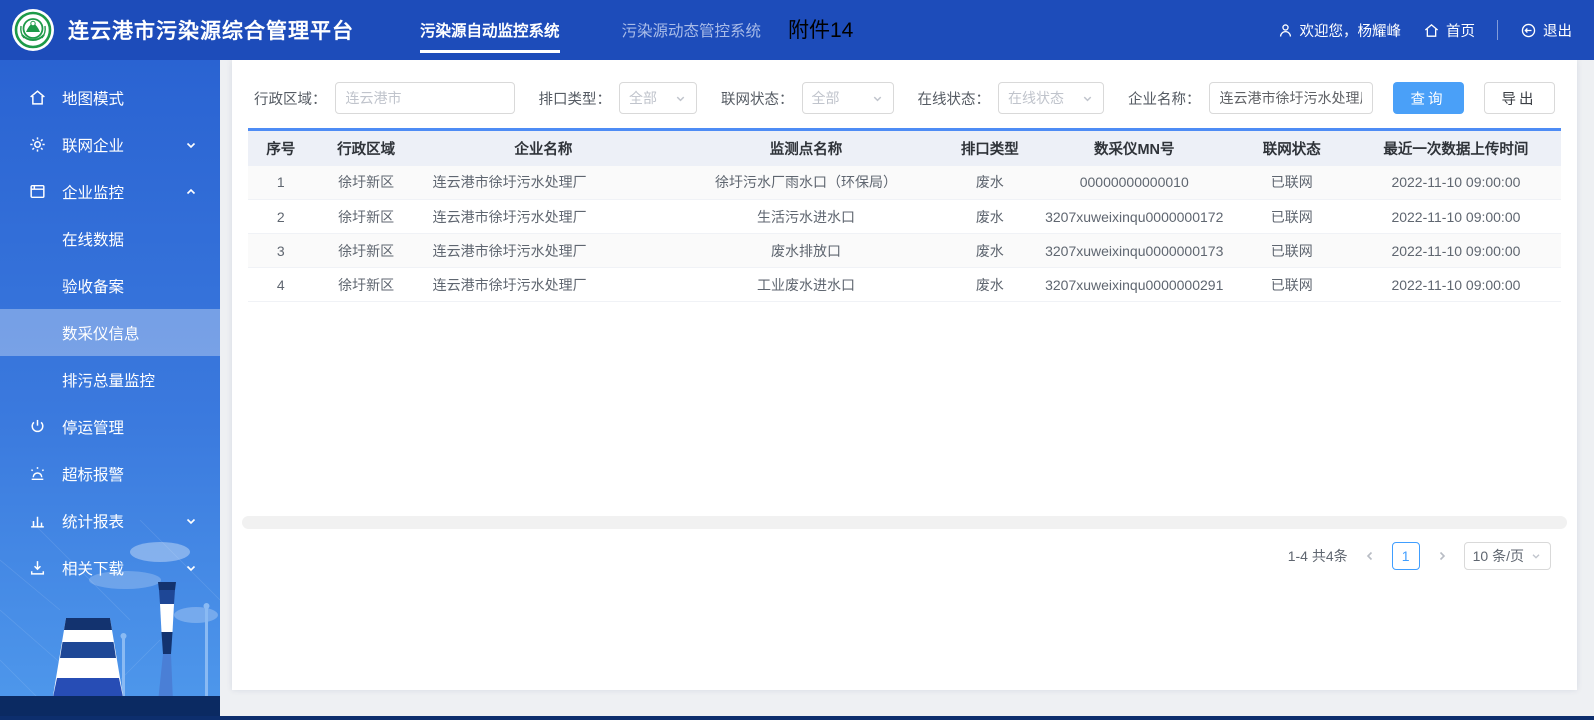 The height and width of the screenshot is (720, 1594). Describe the element at coordinates (1134, 182) in the screenshot. I see `cell-mn-number: 00000000000010` at that location.